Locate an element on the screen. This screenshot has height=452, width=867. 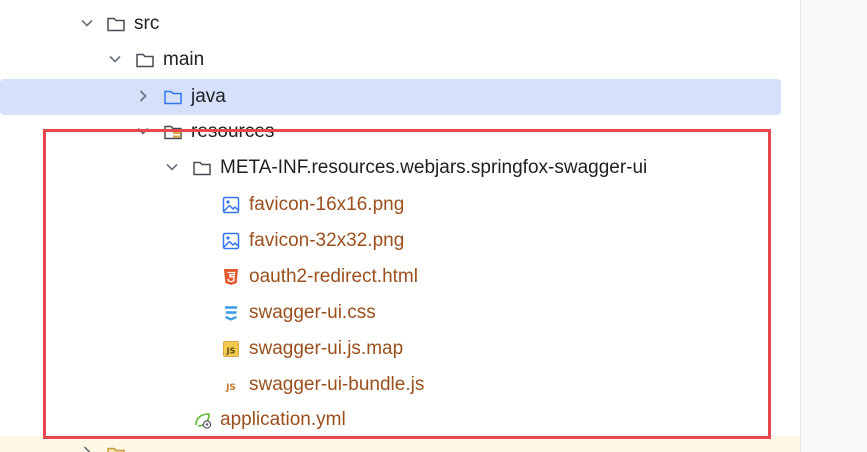
tree-label-src: src is located at coordinates (147, 23).